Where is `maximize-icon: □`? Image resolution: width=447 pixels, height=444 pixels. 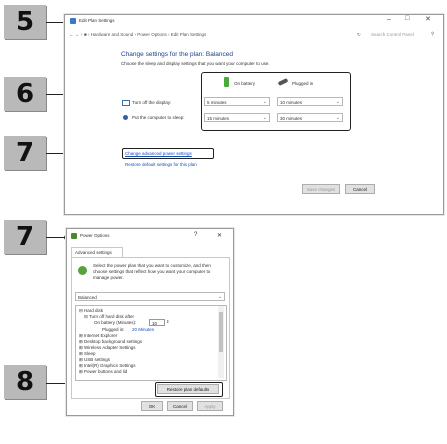 maximize-icon: □ is located at coordinates (407, 18).